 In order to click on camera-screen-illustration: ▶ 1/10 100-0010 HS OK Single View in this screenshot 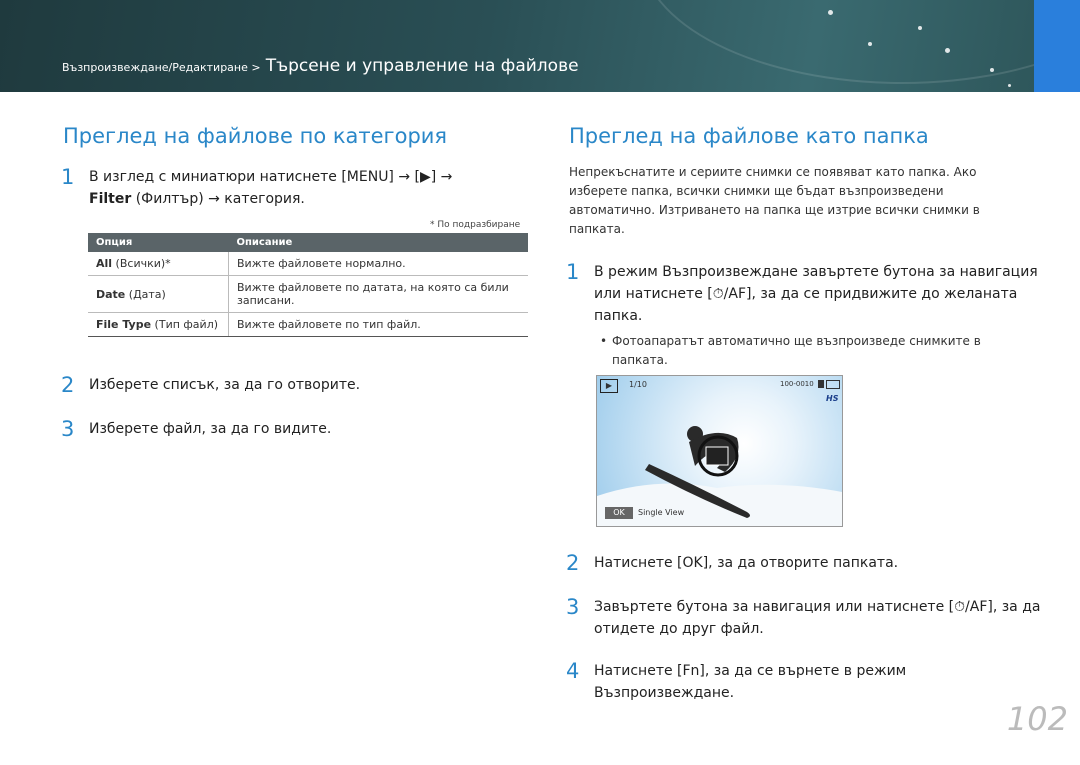, I will do `click(719, 451)`.